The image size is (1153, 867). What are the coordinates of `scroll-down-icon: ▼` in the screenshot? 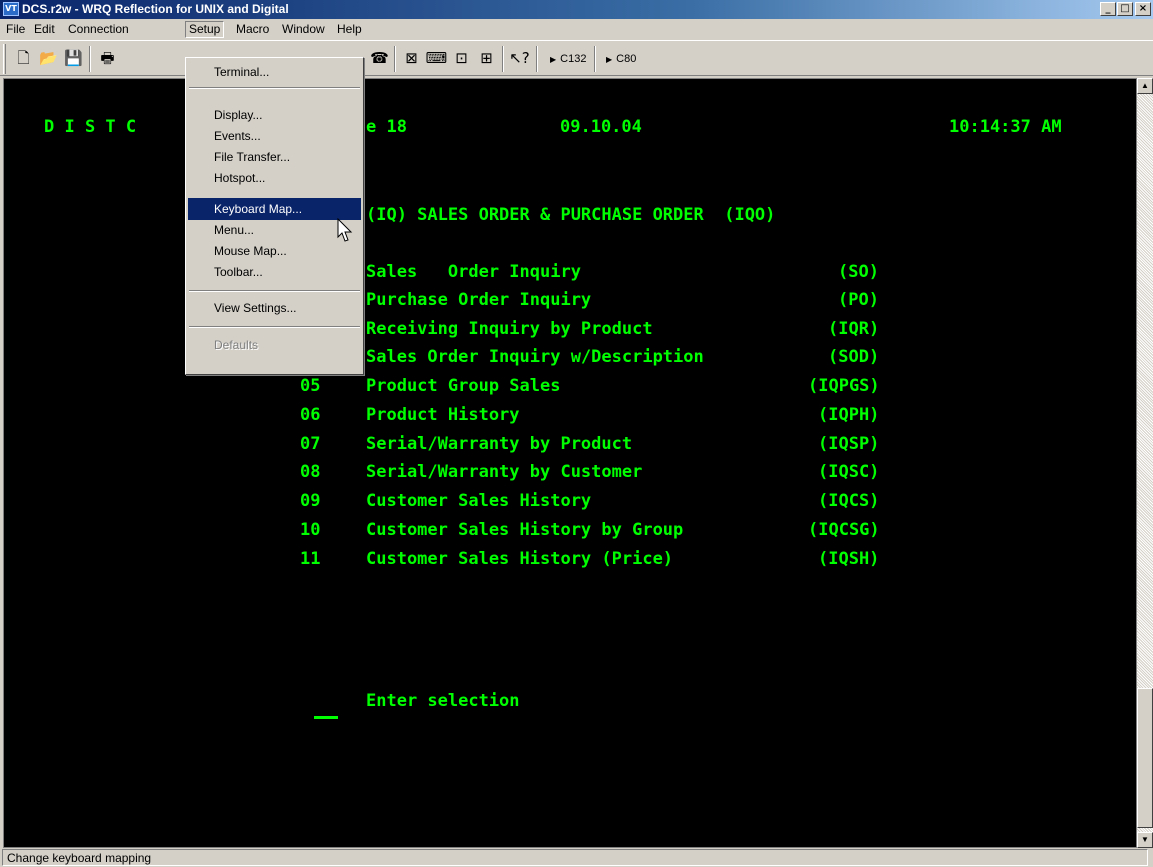 It's located at (1145, 840).